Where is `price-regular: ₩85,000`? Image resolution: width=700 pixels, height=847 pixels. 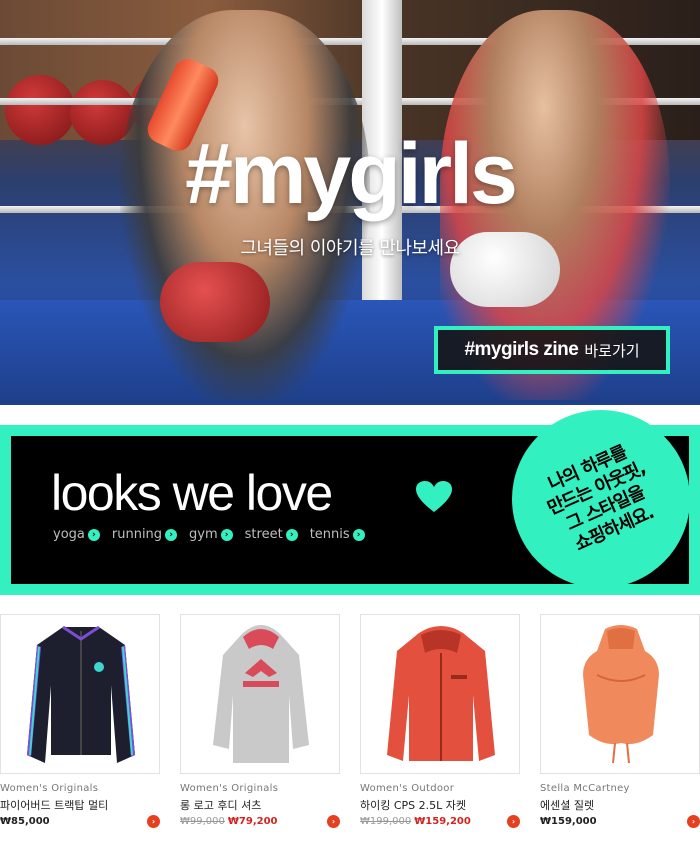 price-regular: ₩85,000 is located at coordinates (25, 821).